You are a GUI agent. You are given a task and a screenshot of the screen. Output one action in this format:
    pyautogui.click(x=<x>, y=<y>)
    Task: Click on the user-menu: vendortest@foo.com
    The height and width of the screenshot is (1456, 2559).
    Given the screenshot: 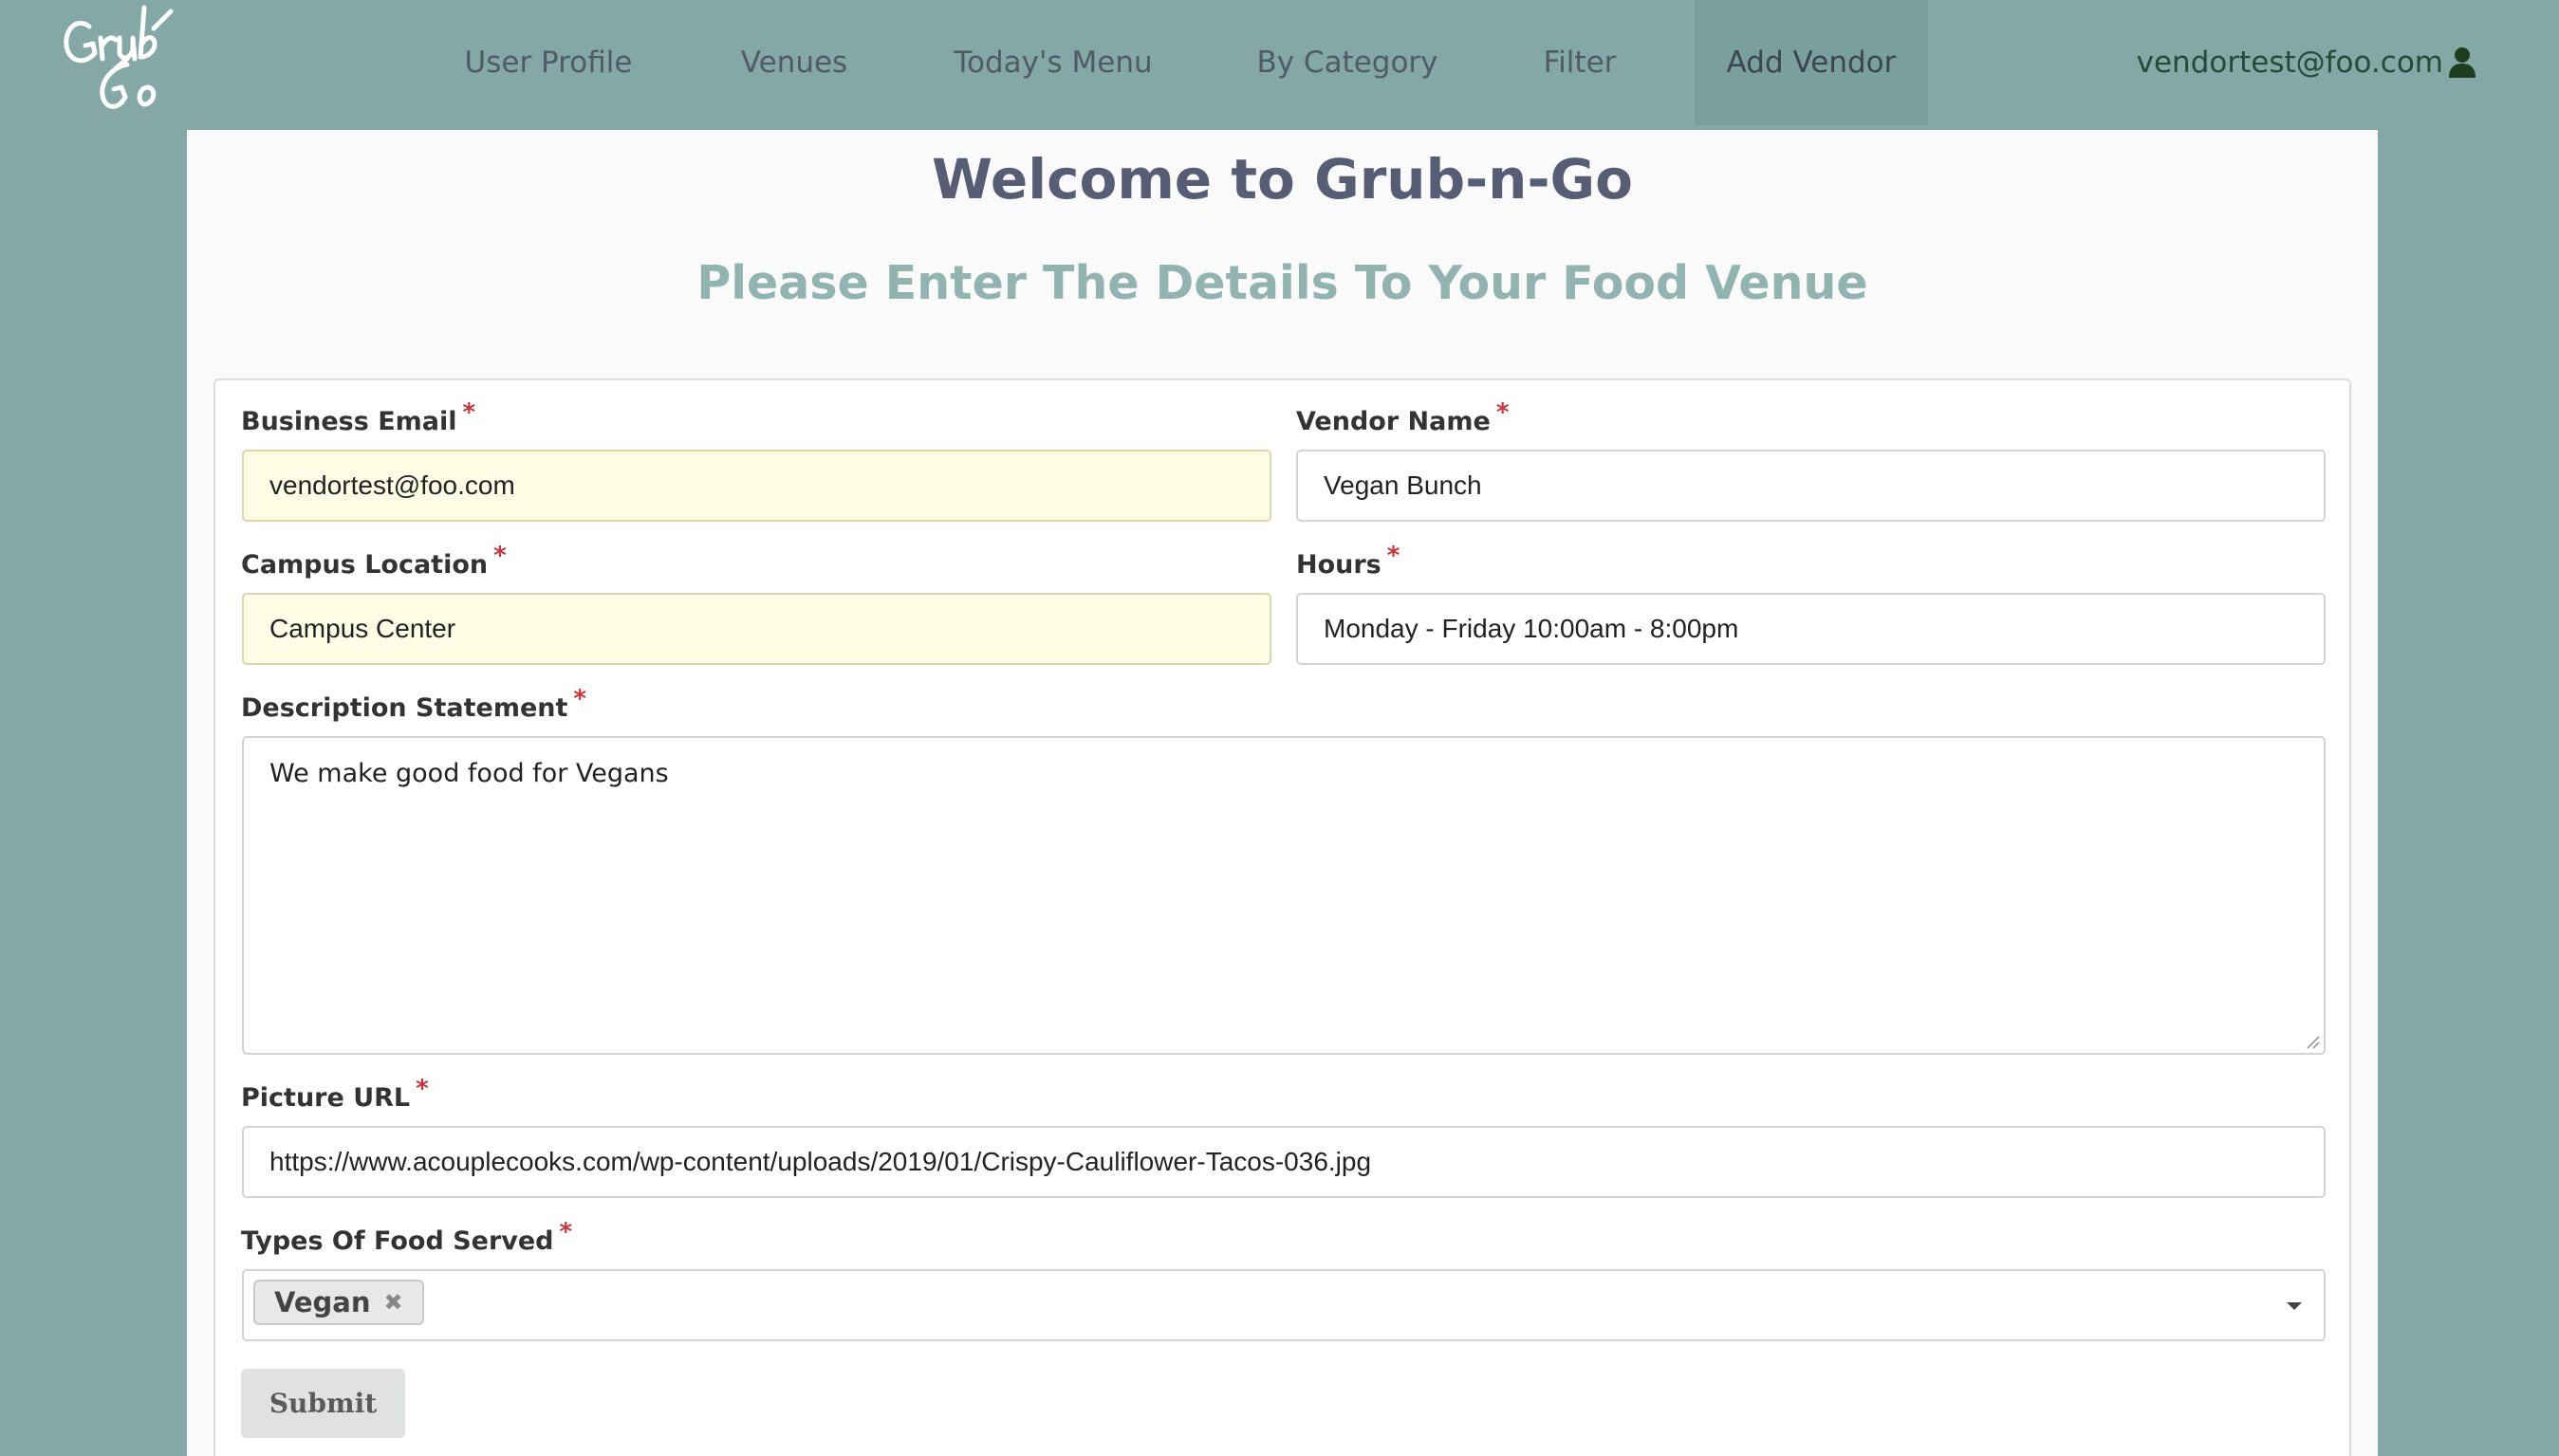 What is the action you would take?
    pyautogui.click(x=2307, y=63)
    